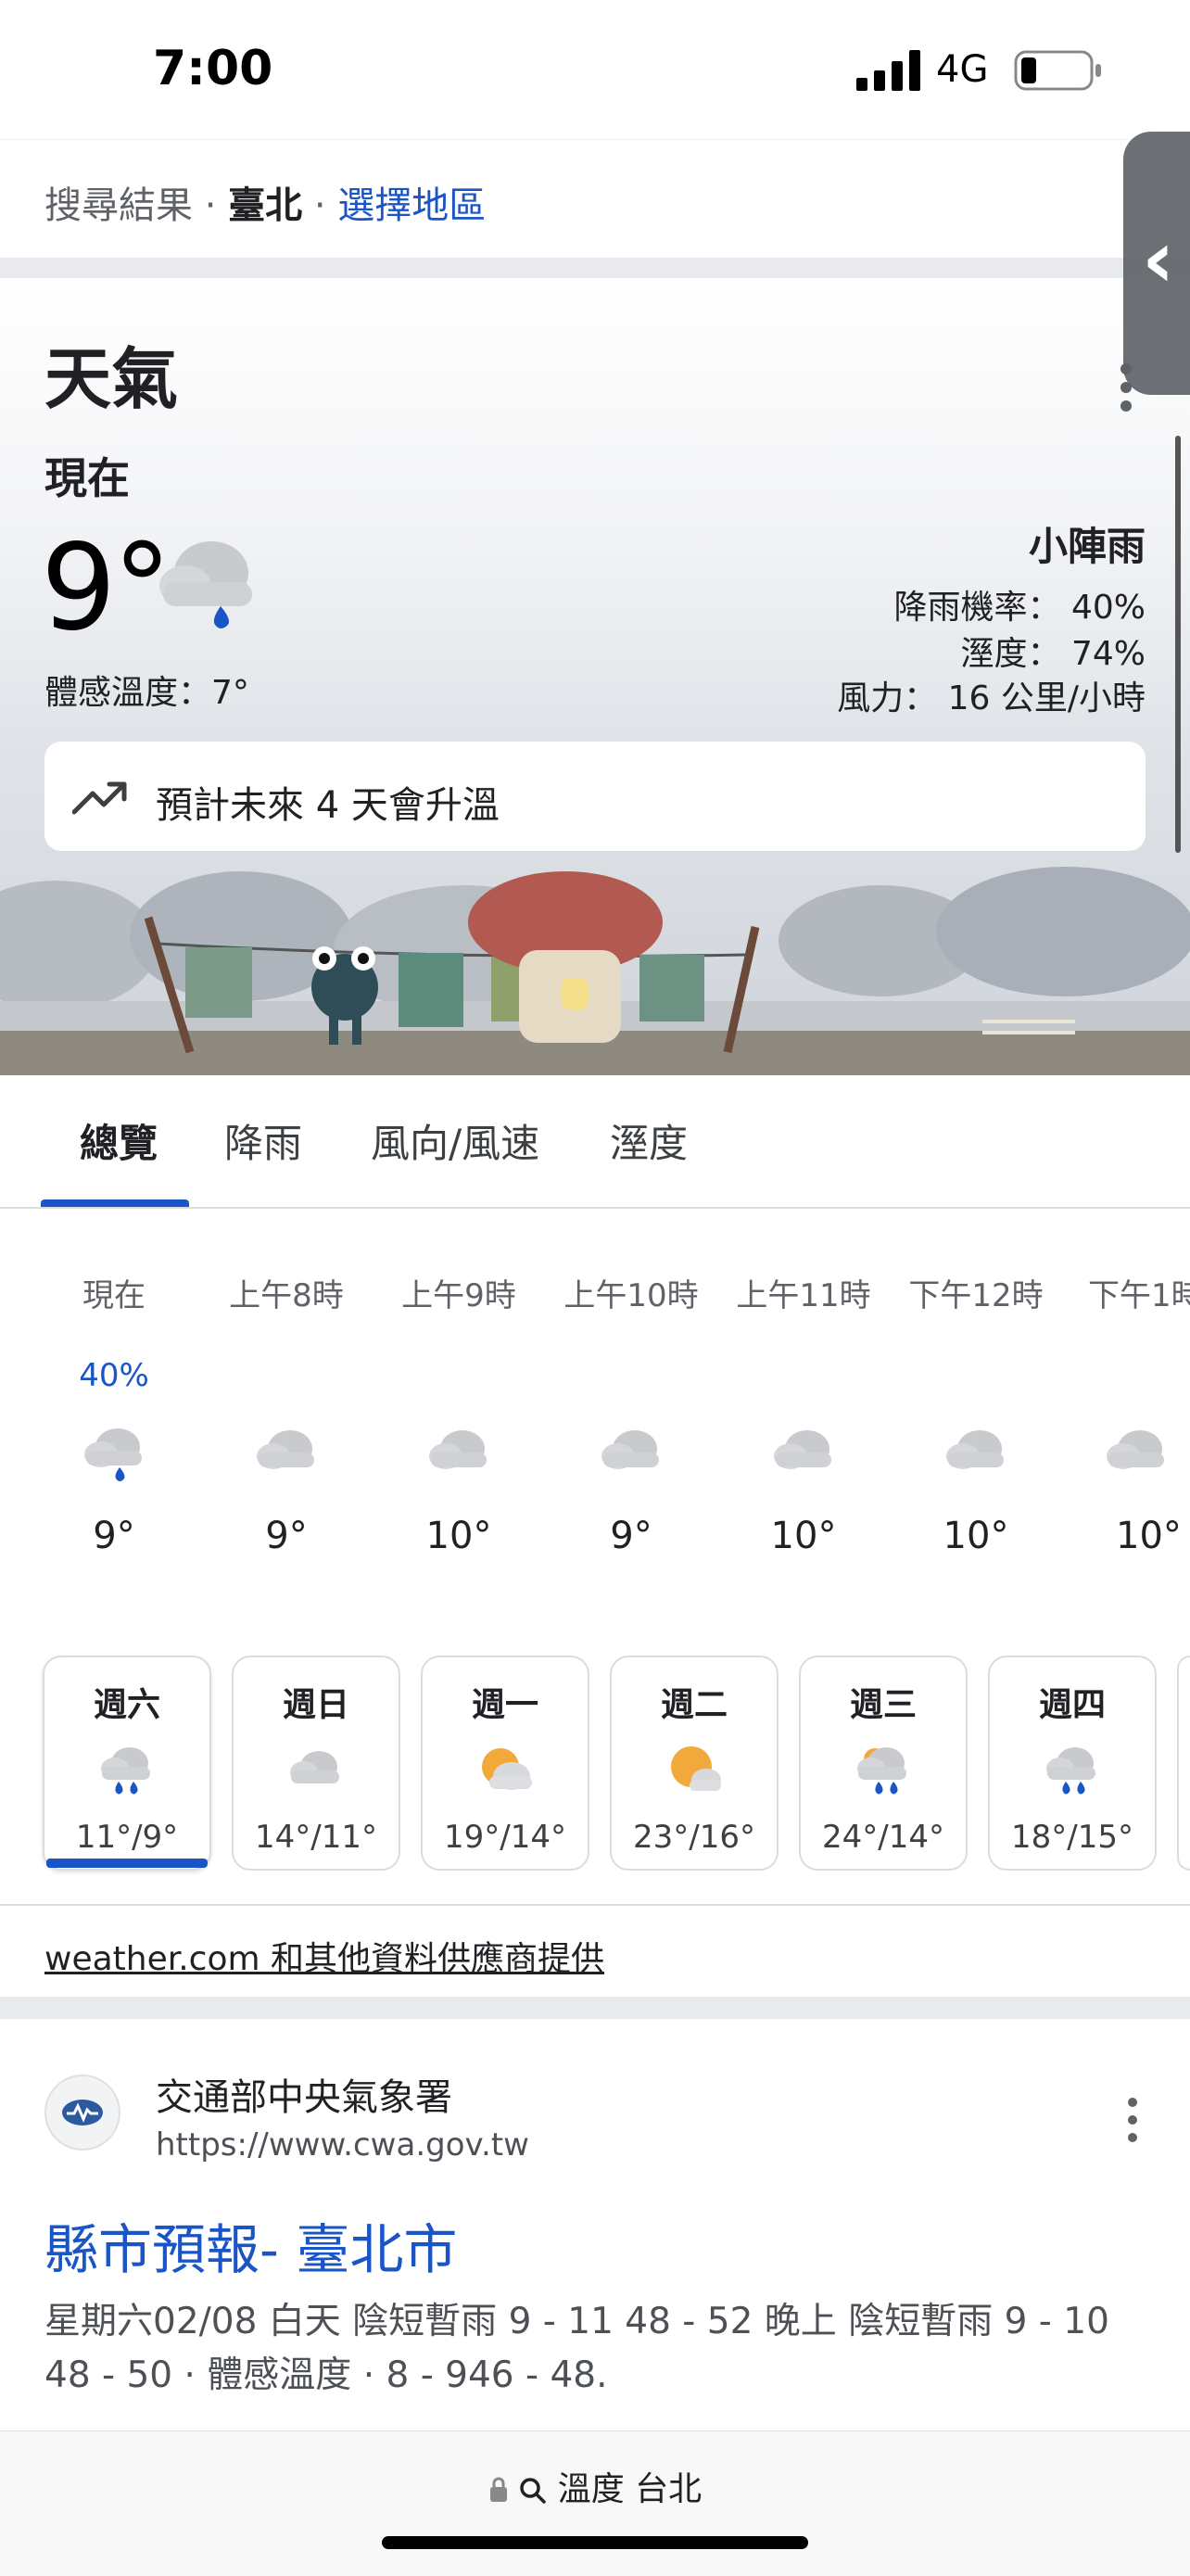 The image size is (1190, 2576). Describe the element at coordinates (505, 1837) in the screenshot. I see `day-temp-range: 19°/14°` at that location.